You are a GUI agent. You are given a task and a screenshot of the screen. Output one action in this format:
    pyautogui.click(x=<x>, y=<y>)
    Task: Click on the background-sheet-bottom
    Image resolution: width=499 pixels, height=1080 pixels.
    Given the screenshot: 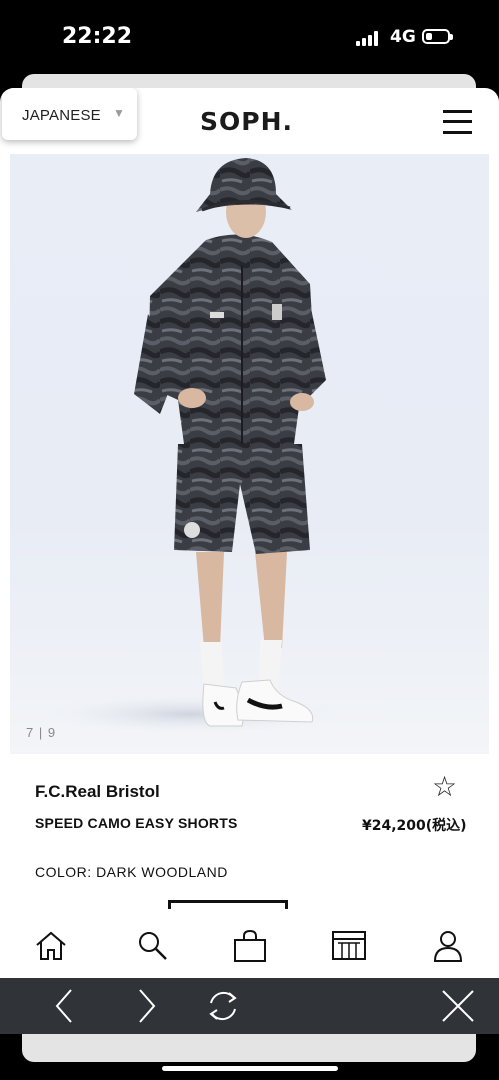 What is the action you would take?
    pyautogui.click(x=249, y=1048)
    